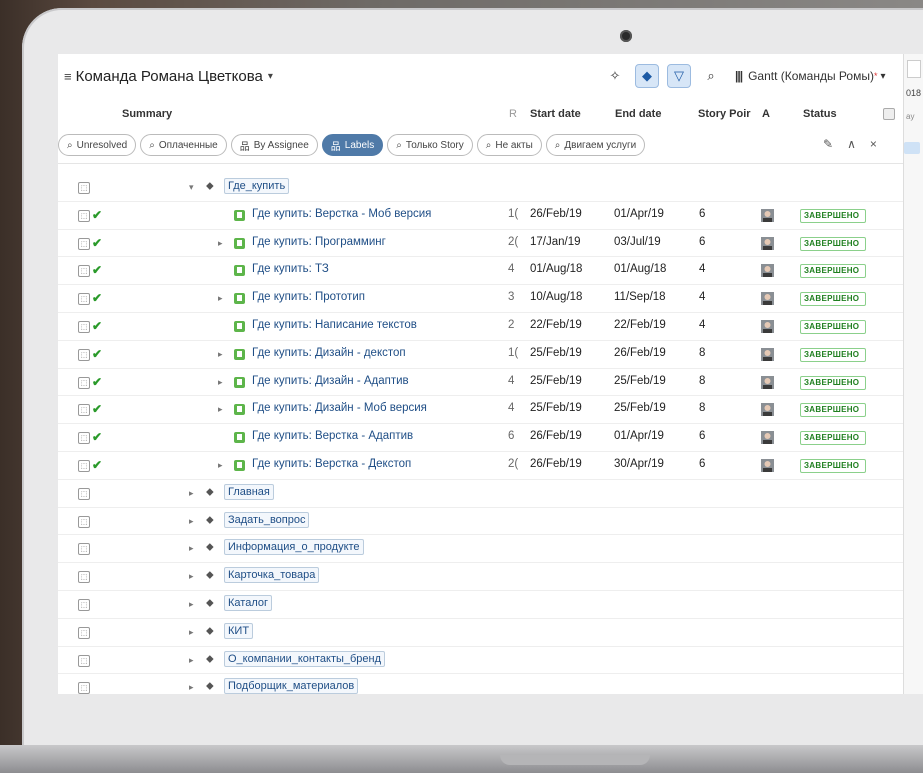 The height and width of the screenshot is (773, 923). What do you see at coordinates (249, 491) in the screenshot?
I see `label-name: Главная` at bounding box center [249, 491].